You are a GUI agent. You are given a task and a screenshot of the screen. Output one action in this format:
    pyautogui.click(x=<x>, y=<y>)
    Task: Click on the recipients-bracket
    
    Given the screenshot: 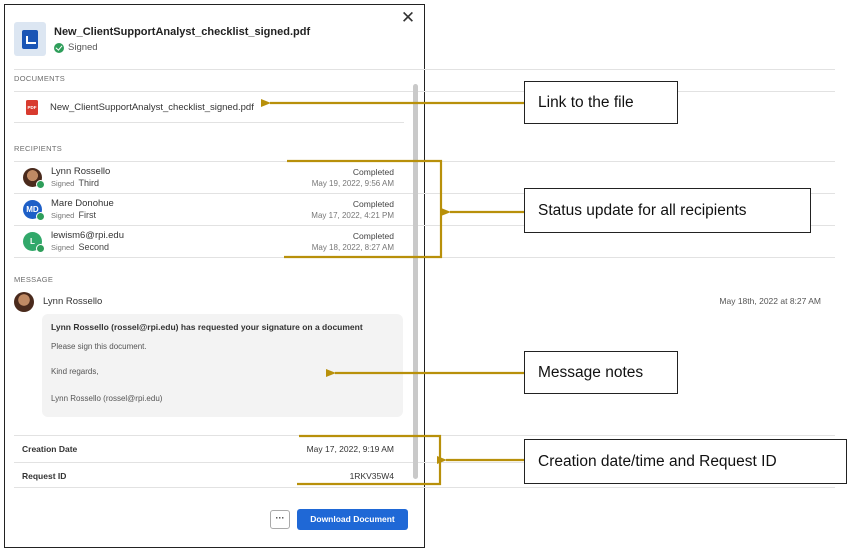 What is the action you would take?
    pyautogui.click(x=363, y=209)
    